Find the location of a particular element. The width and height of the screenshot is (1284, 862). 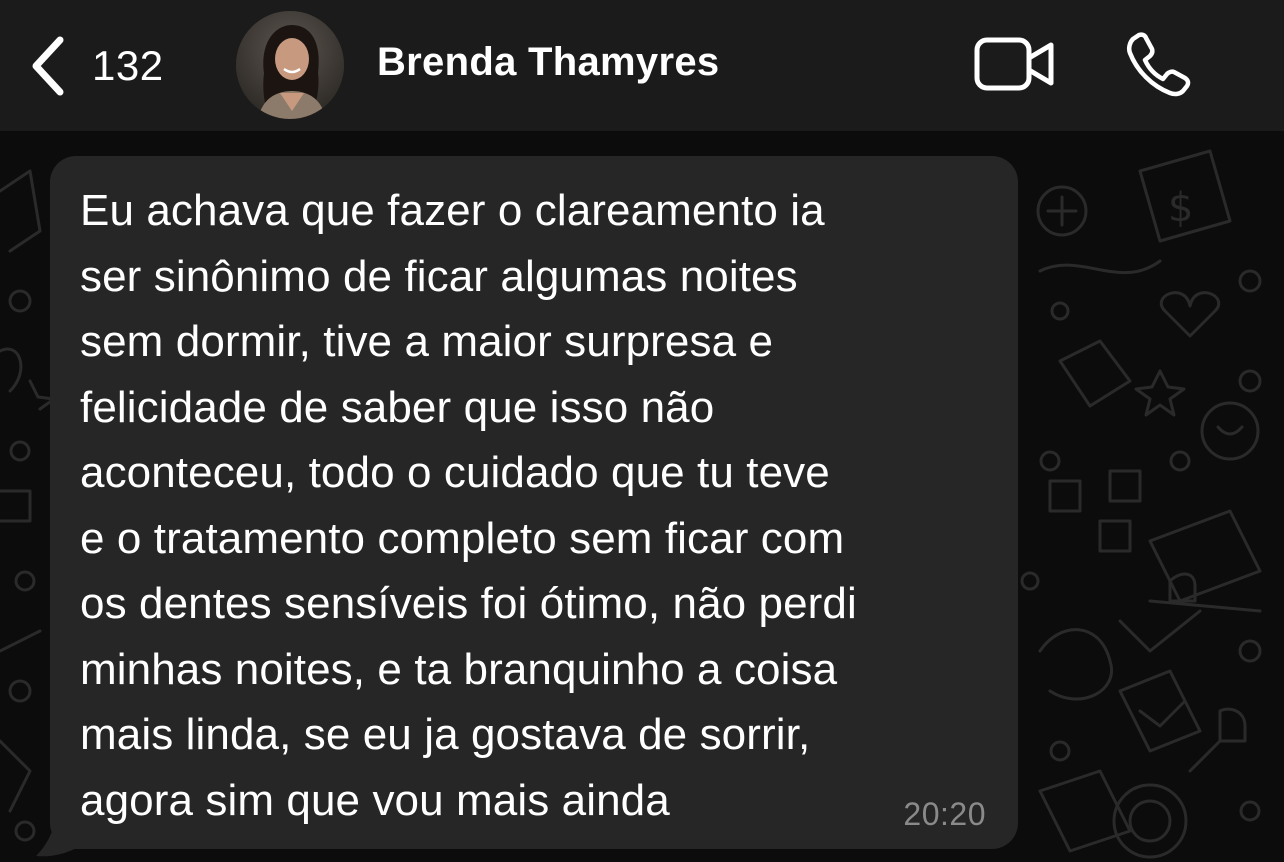

back-button: 132 is located at coordinates (97, 66).